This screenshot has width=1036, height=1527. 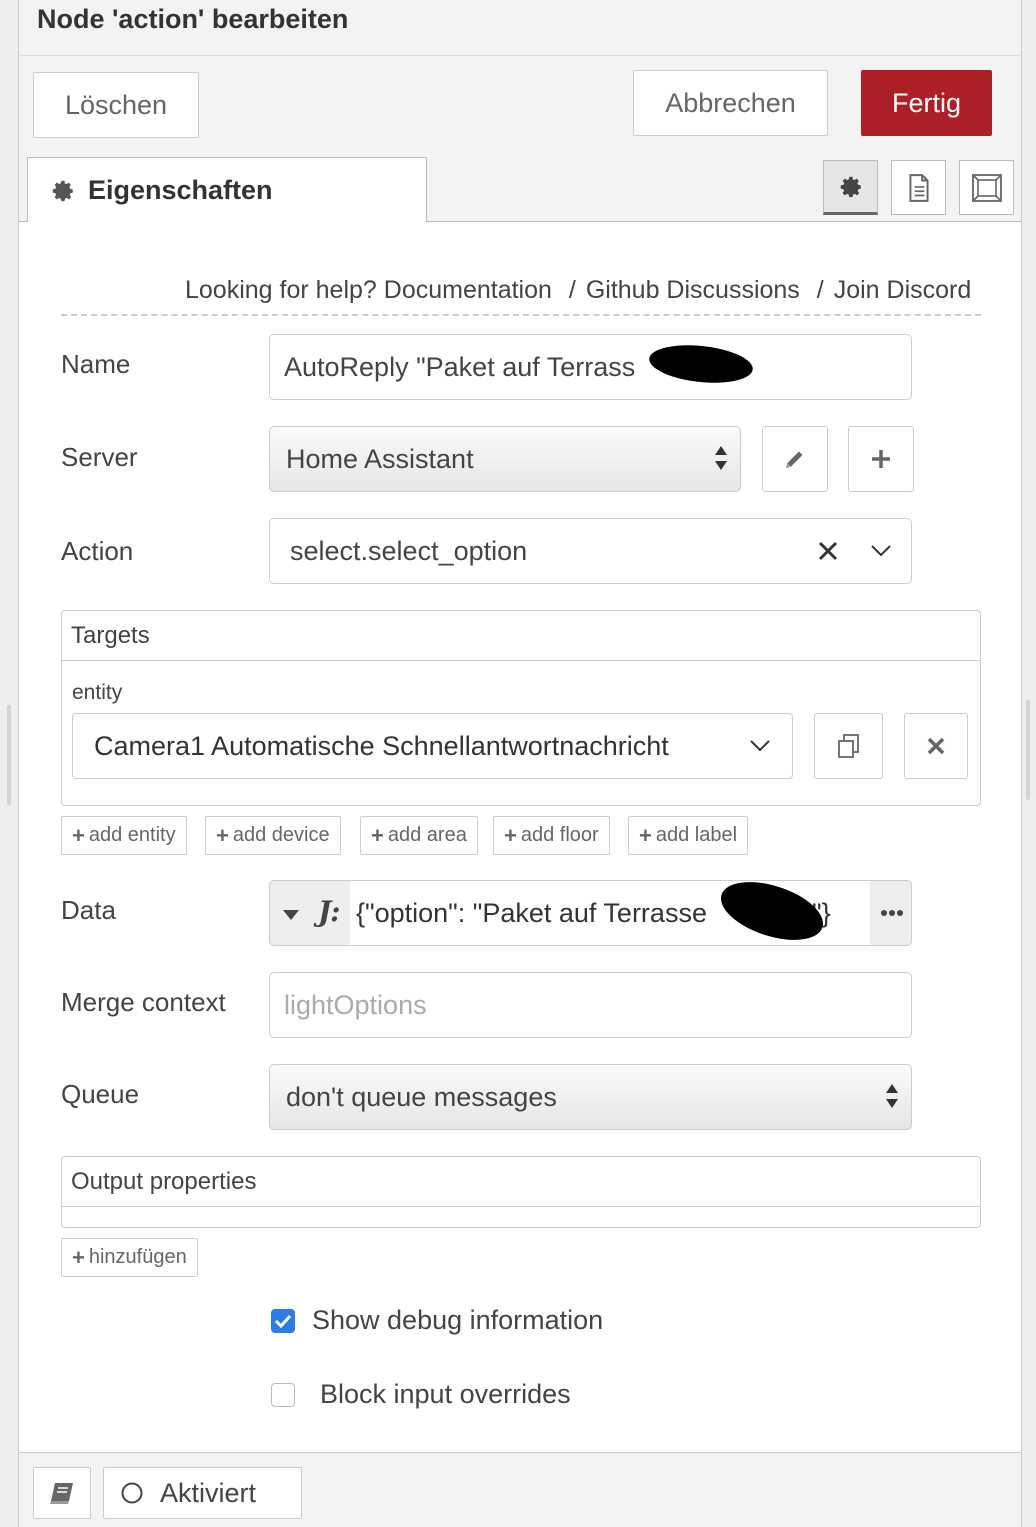 I want to click on merge-context-label: Merge context, so click(x=143, y=1002).